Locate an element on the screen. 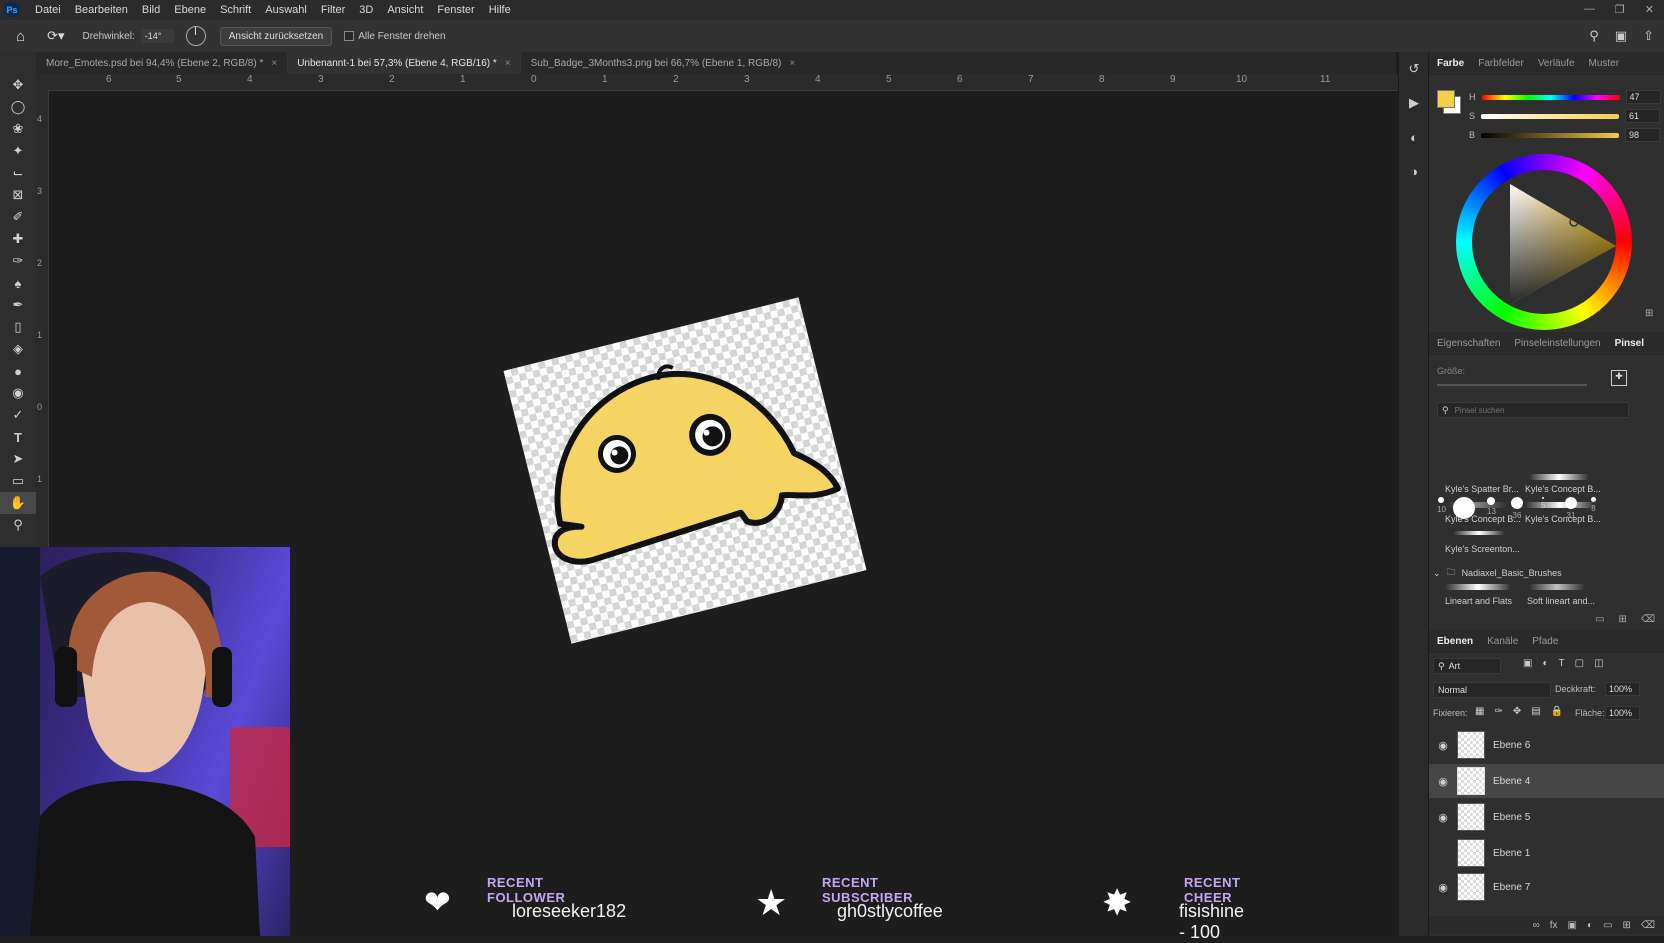 Image resolution: width=1664 pixels, height=943 pixels. lock-all-icon: 🔒 is located at coordinates (1557, 711).